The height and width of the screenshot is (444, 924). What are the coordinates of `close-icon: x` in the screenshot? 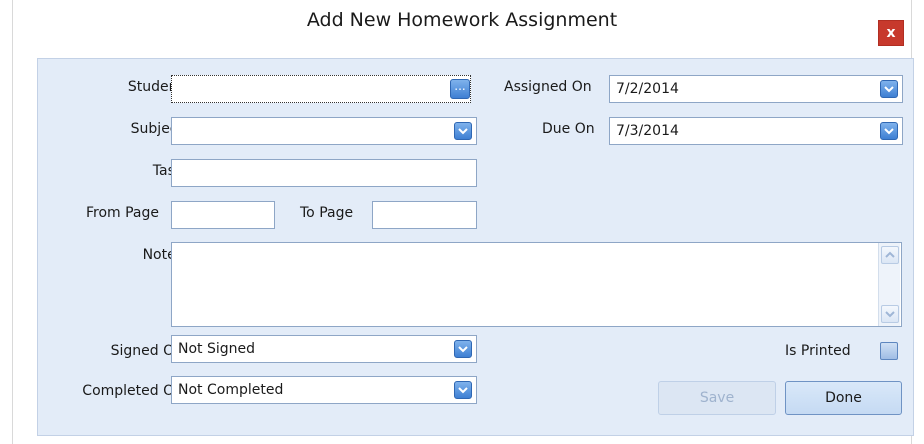 It's located at (891, 33).